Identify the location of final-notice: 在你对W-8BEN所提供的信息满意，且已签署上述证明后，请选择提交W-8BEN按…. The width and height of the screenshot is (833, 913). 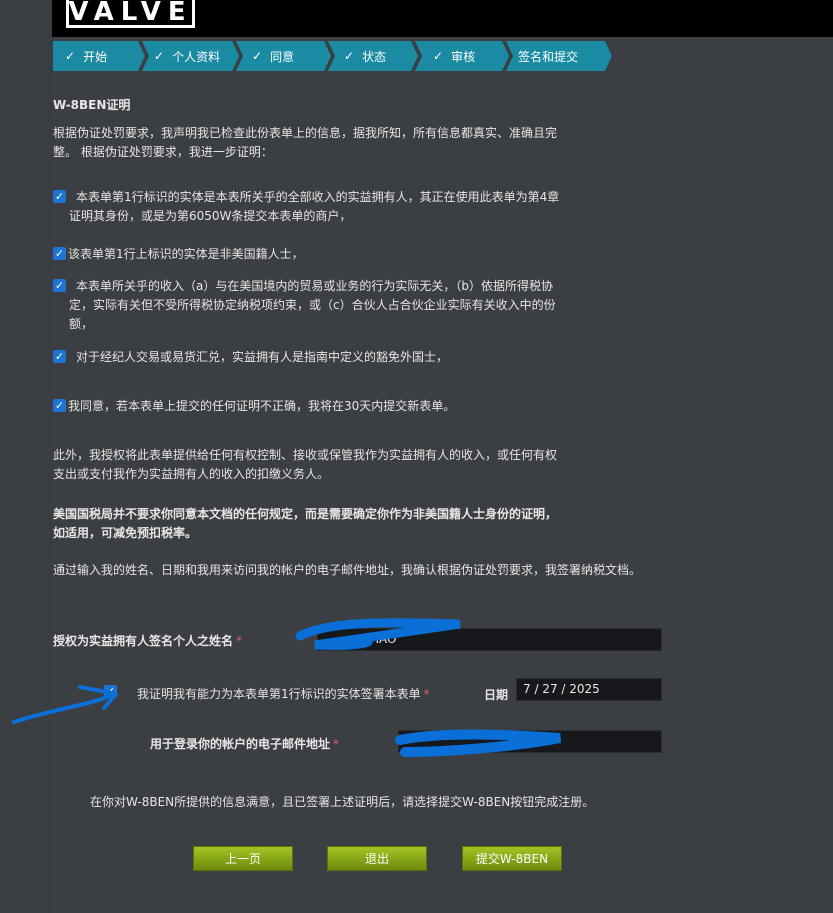
(342, 802).